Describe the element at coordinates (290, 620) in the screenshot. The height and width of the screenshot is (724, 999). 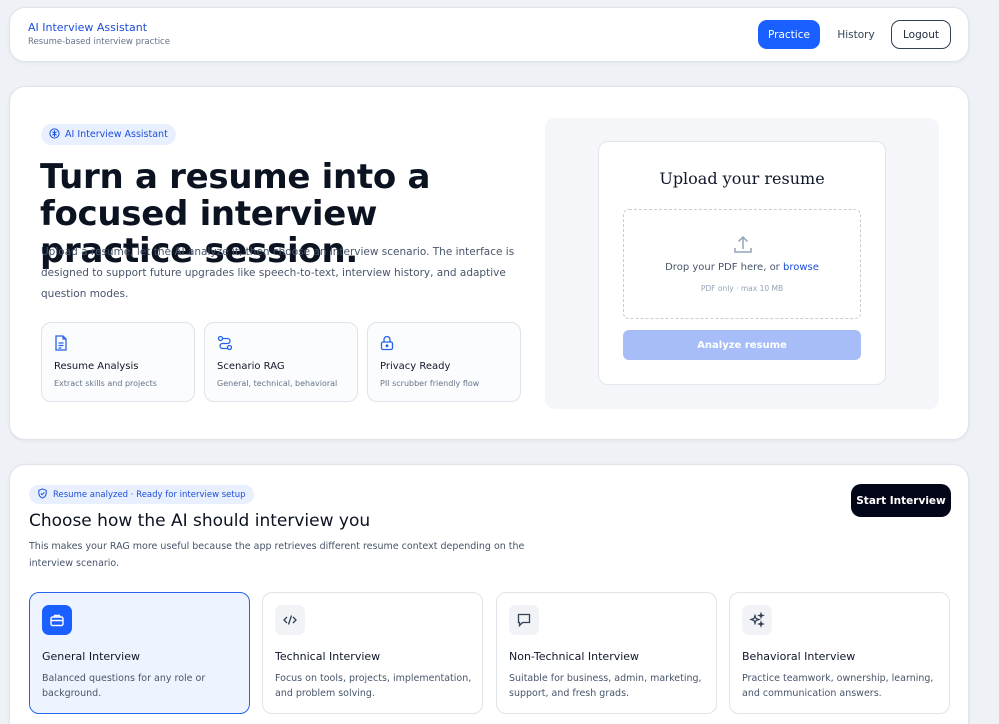
I see `code-icon` at that location.